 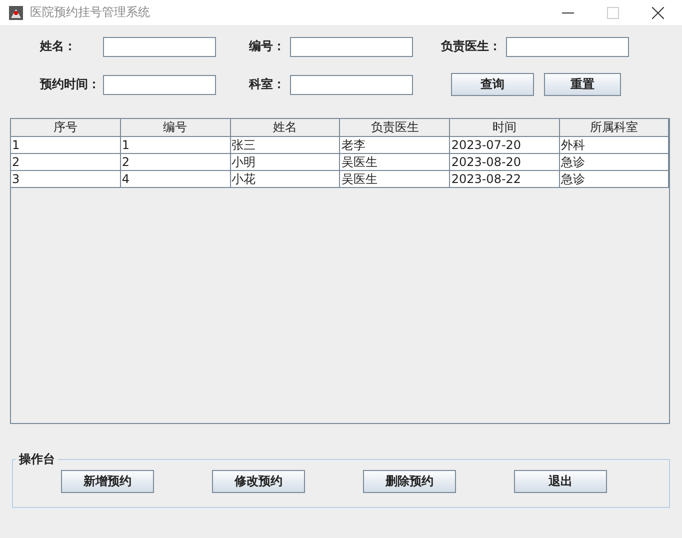 I want to click on field-label: 姓名：, so click(x=58, y=46).